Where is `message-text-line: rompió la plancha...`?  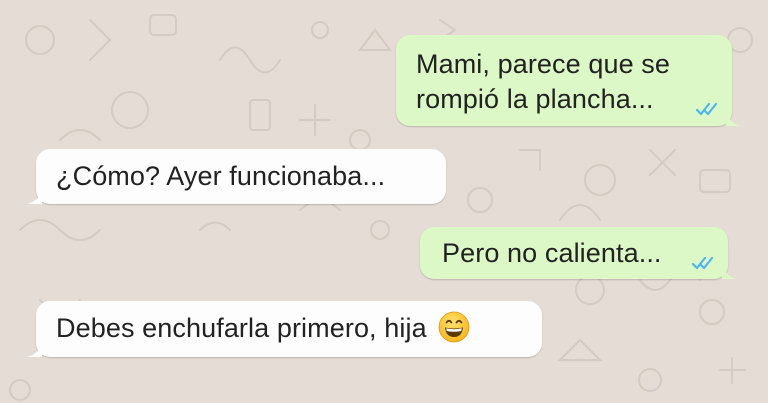
message-text-line: rompió la plancha... is located at coordinates (535, 99).